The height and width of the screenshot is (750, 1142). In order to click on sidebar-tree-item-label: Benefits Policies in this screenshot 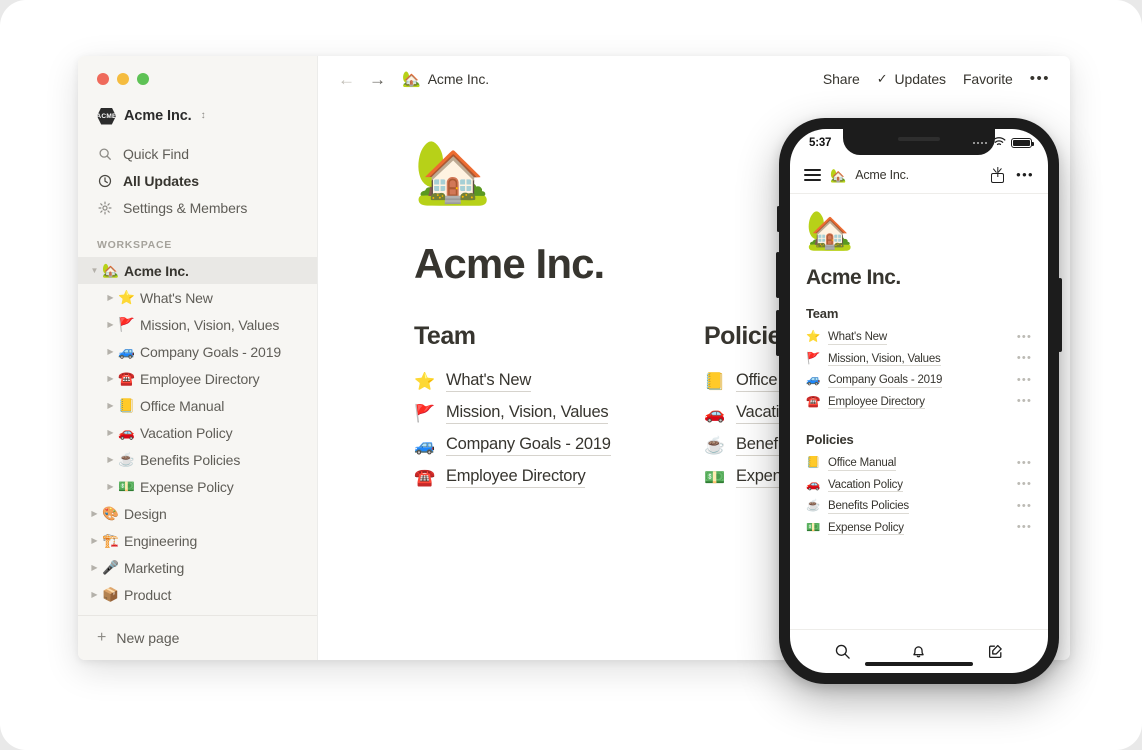, I will do `click(190, 459)`.